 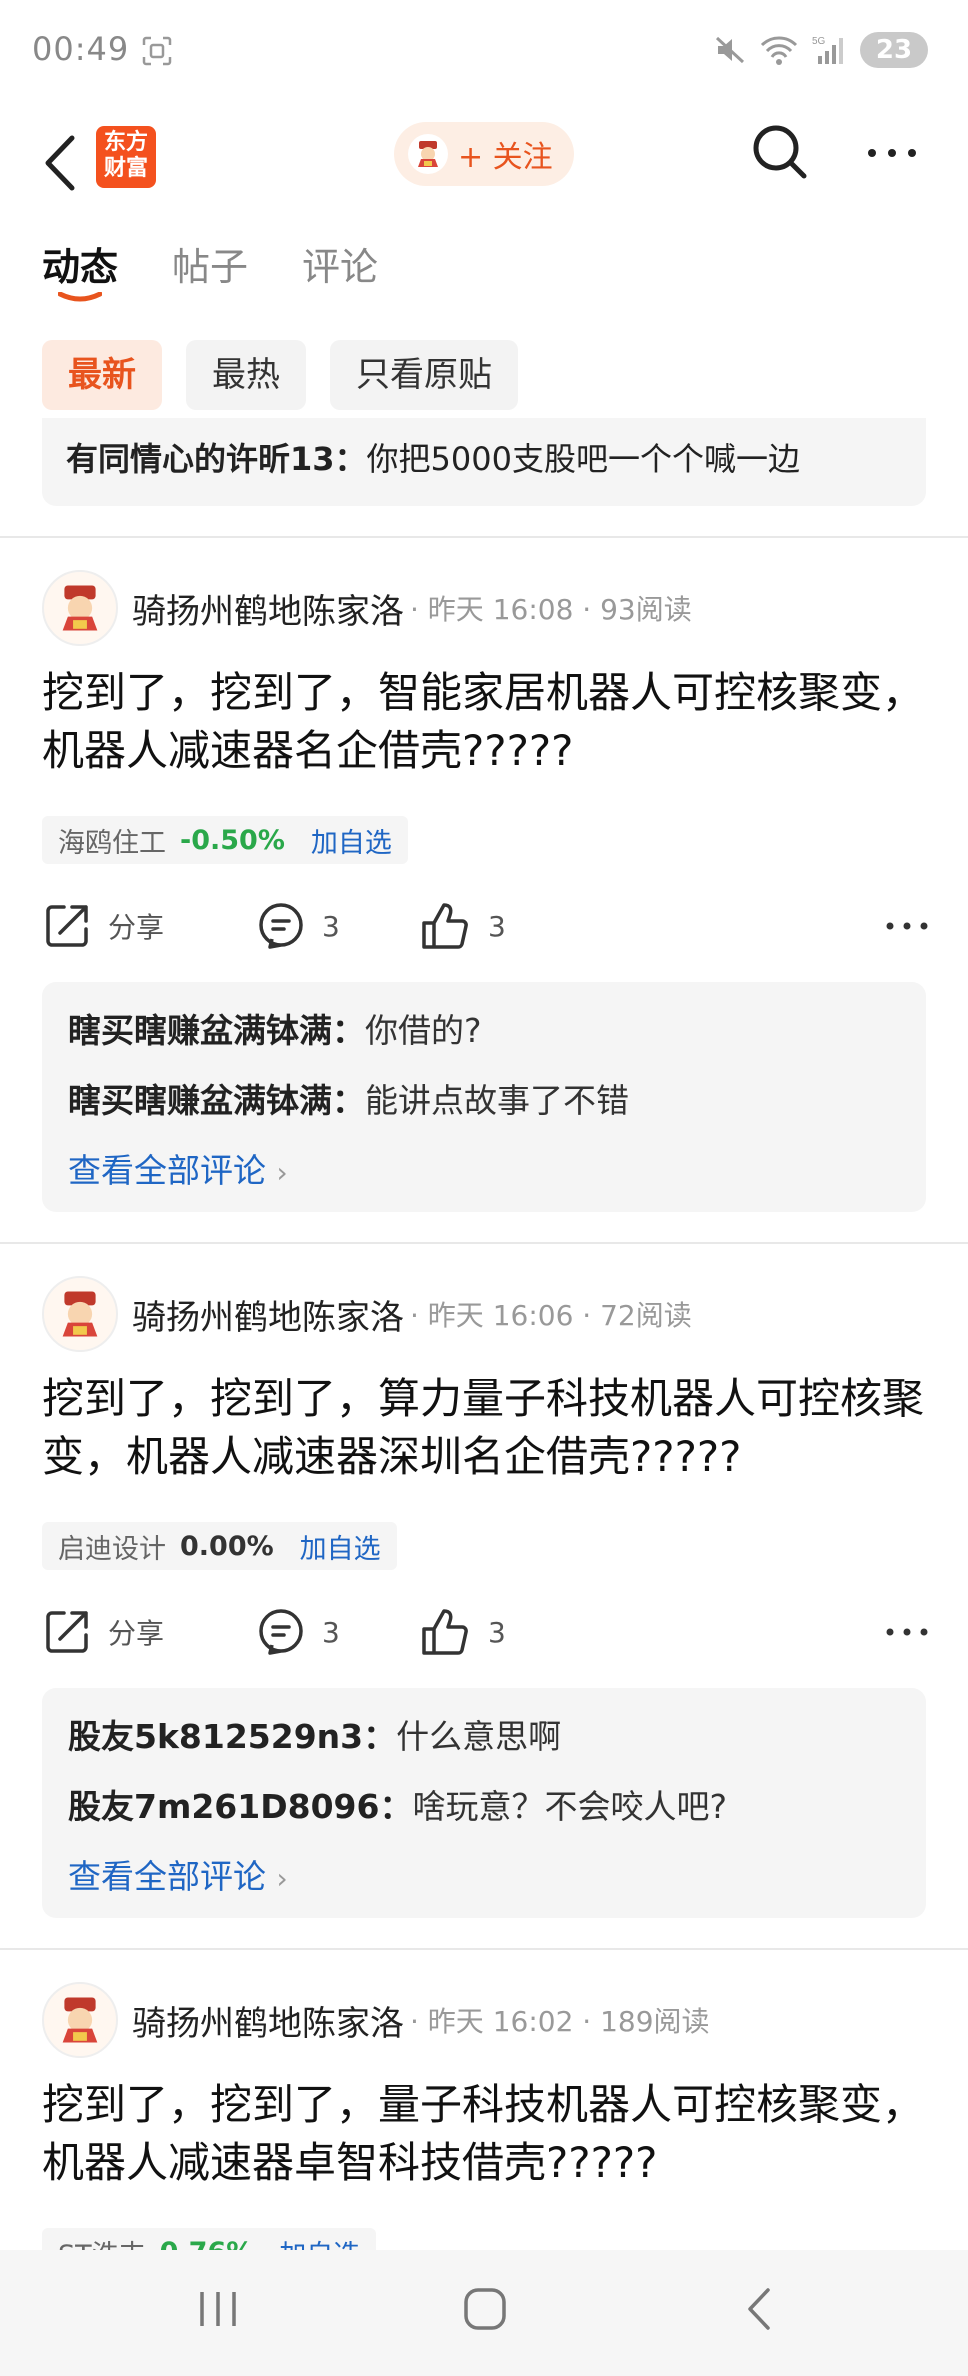 What do you see at coordinates (112, 1549) in the screenshot?
I see `stock-name: 启迪设计` at bounding box center [112, 1549].